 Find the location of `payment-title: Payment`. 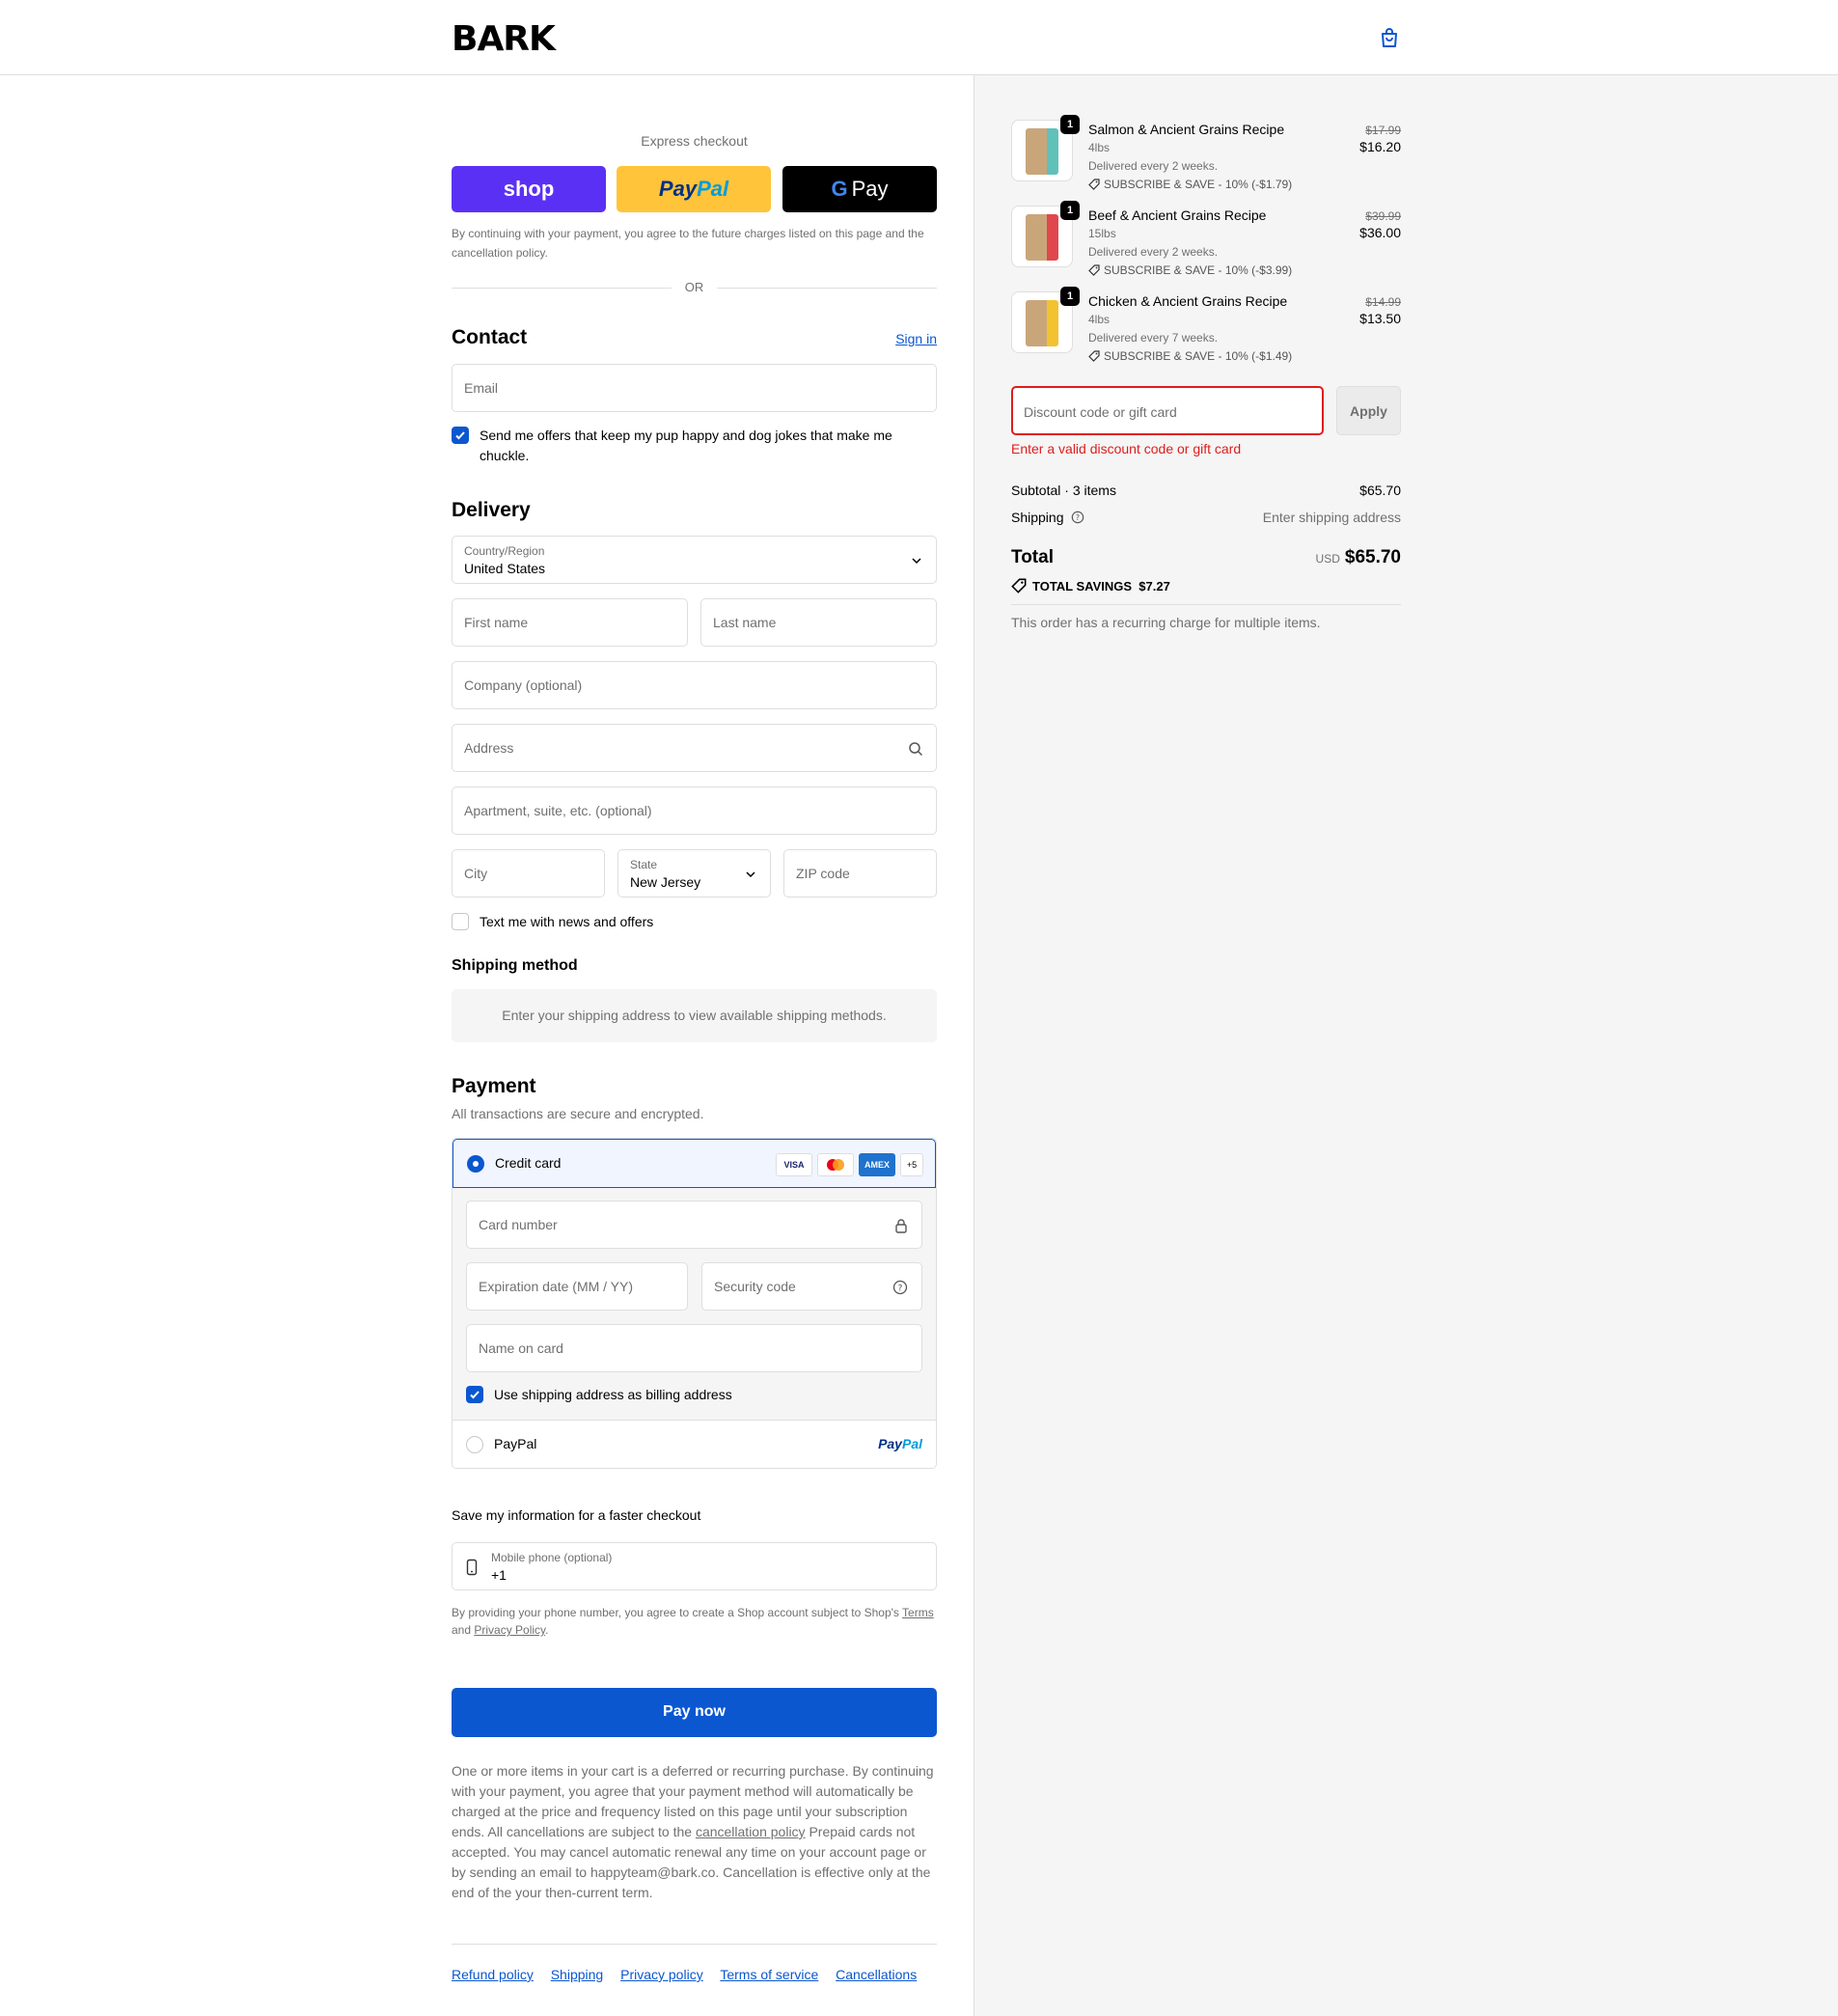

payment-title: Payment is located at coordinates (494, 1086).